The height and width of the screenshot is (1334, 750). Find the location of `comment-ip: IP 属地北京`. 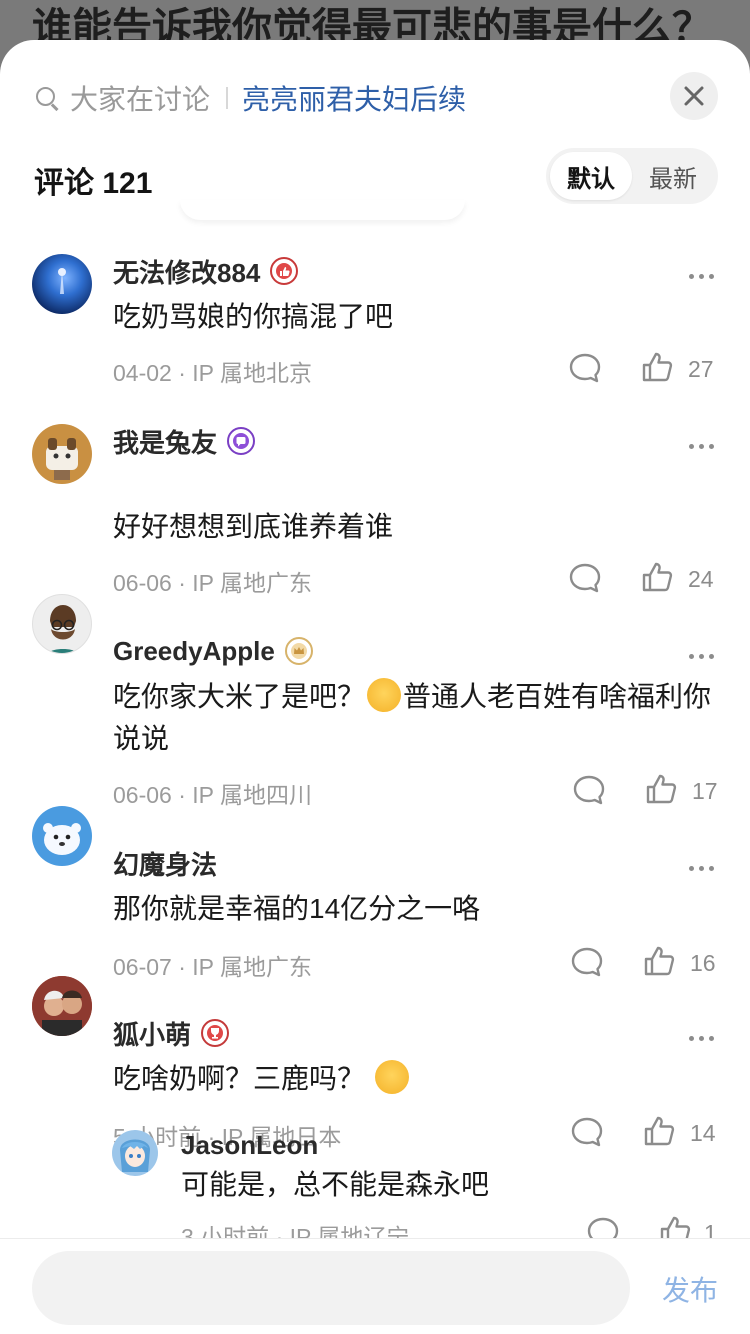

comment-ip: IP 属地北京 is located at coordinates (252, 373).